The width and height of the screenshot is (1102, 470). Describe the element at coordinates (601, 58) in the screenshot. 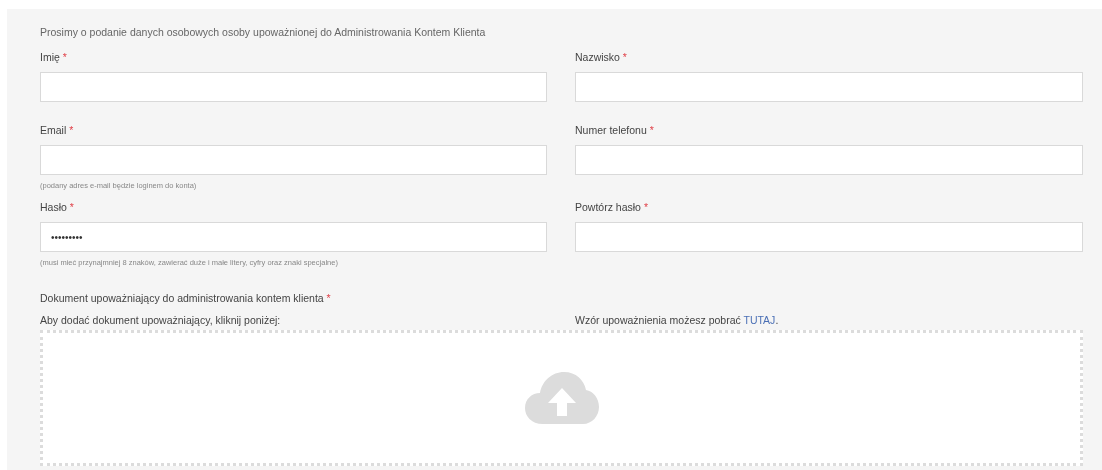

I see `field-label: Nazwisko *` at that location.